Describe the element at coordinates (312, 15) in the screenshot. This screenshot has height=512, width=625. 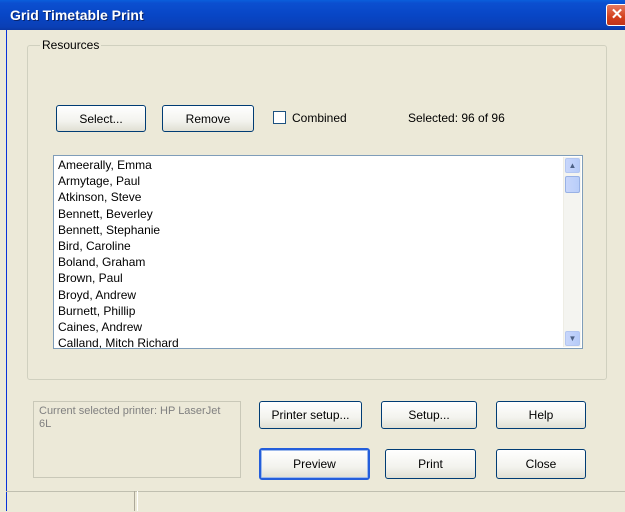
I see `title-bar: Grid Timetable Print ✕` at that location.